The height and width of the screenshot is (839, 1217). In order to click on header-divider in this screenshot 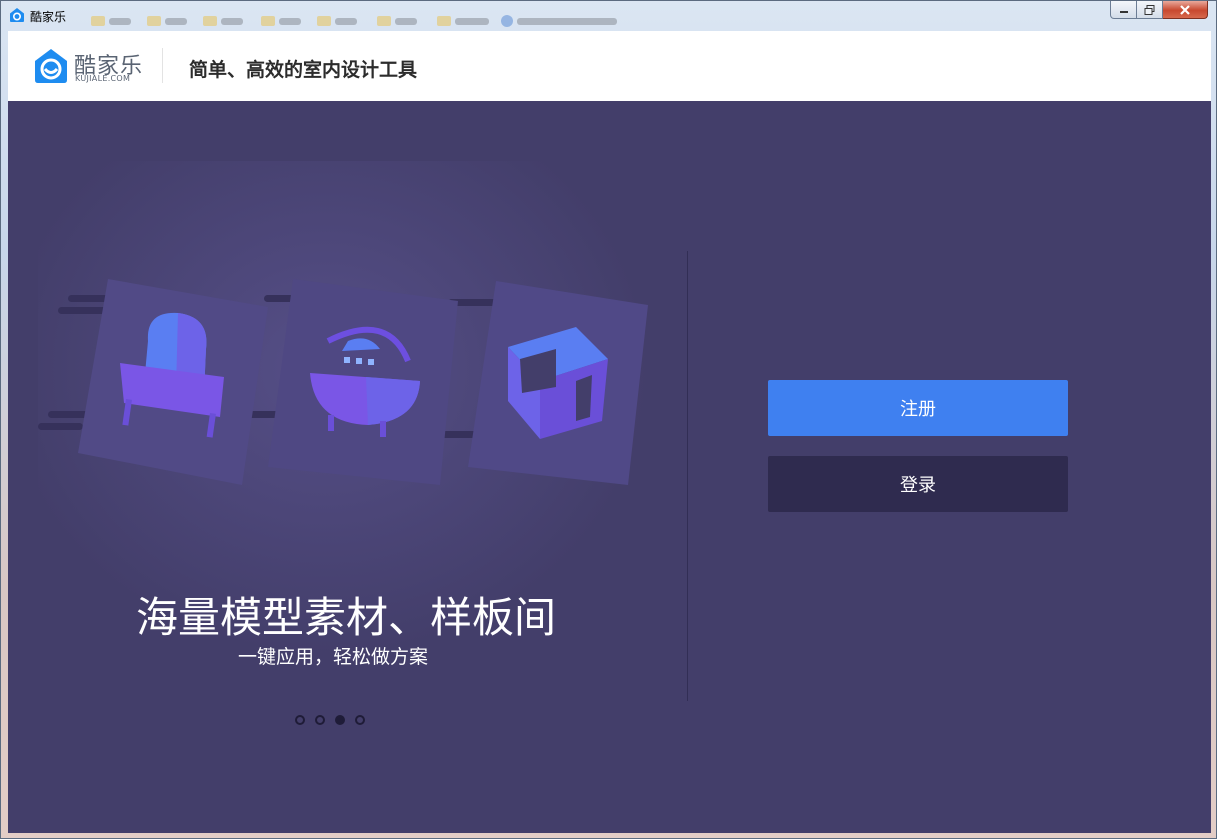, I will do `click(162, 65)`.